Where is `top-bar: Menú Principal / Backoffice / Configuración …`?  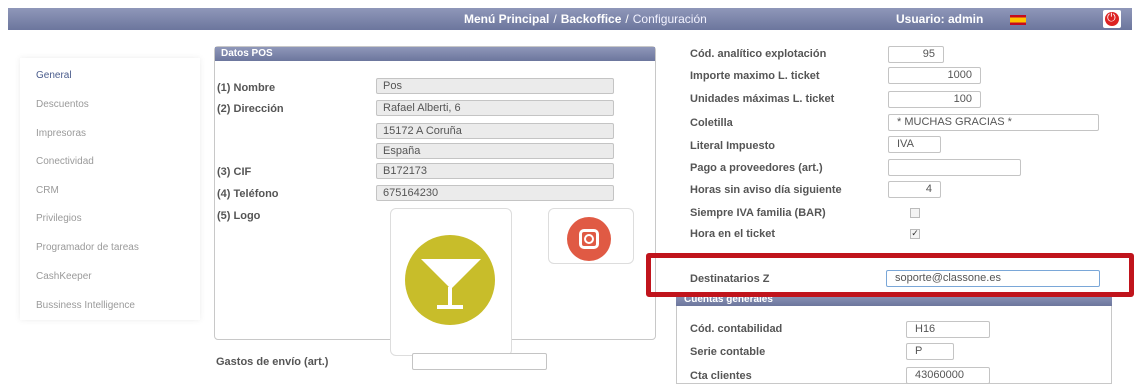
top-bar: Menú Principal / Backoffice / Configuración … is located at coordinates (570, 19).